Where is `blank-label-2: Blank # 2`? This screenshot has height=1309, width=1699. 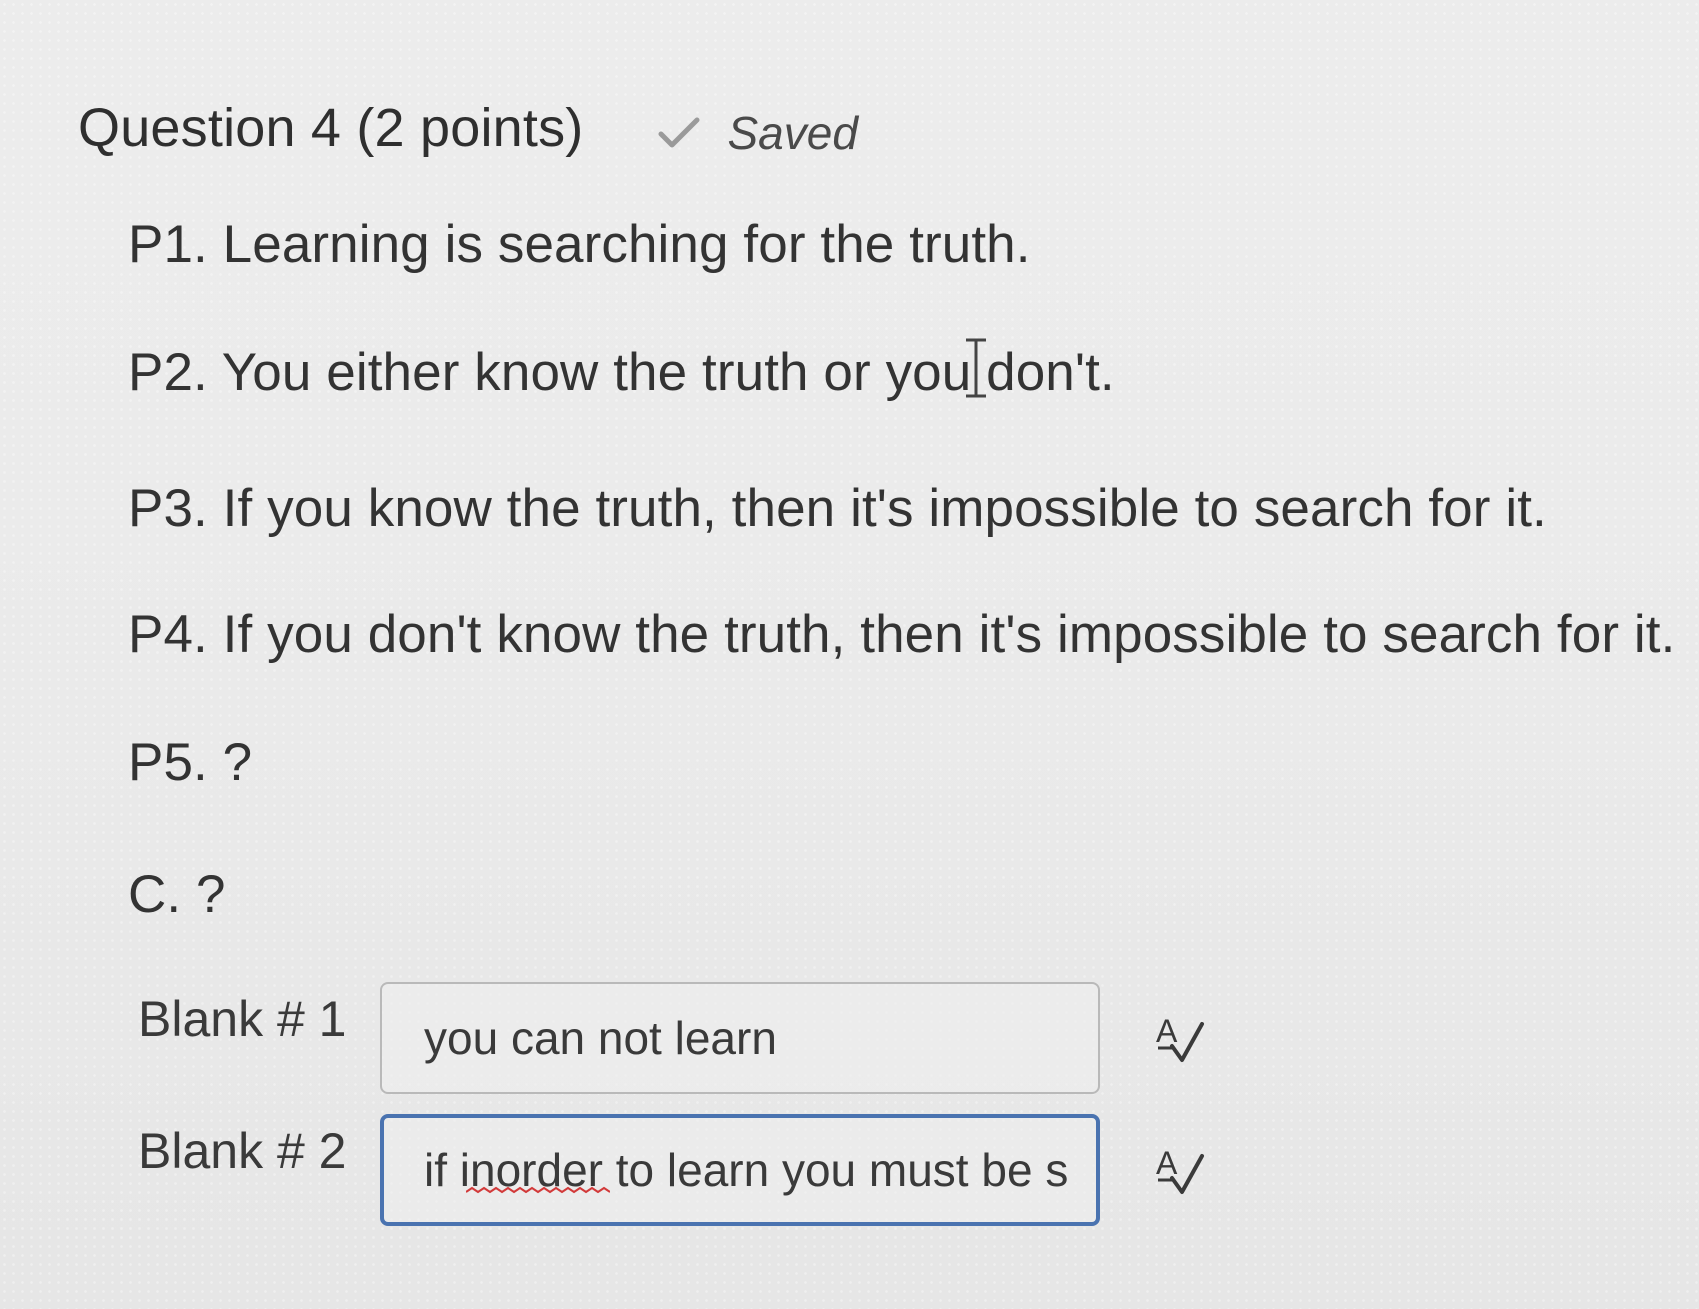 blank-label-2: Blank # 2 is located at coordinates (242, 1151).